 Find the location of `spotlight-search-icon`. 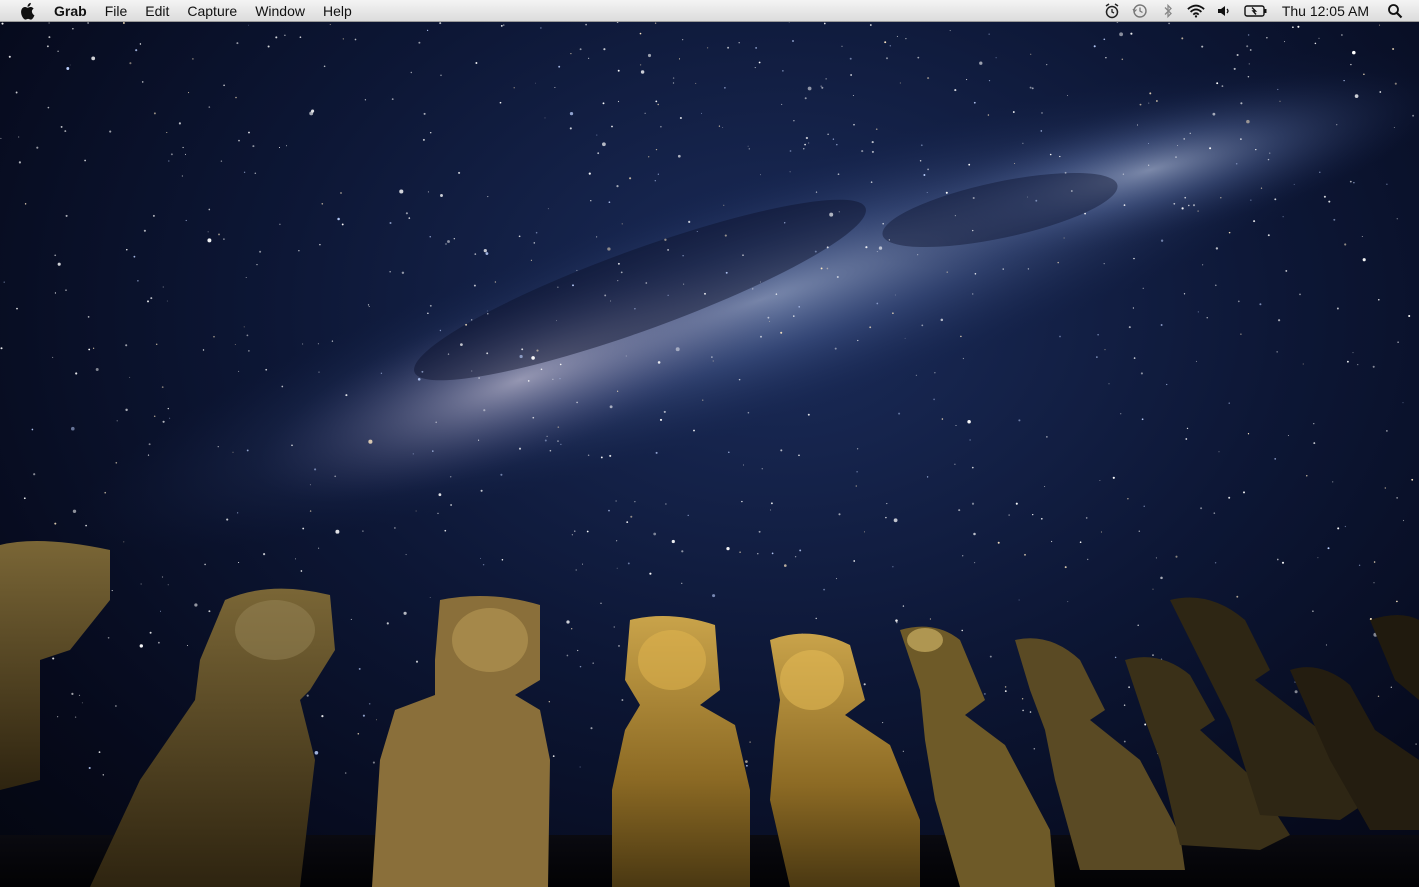

spotlight-search-icon is located at coordinates (1395, 11).